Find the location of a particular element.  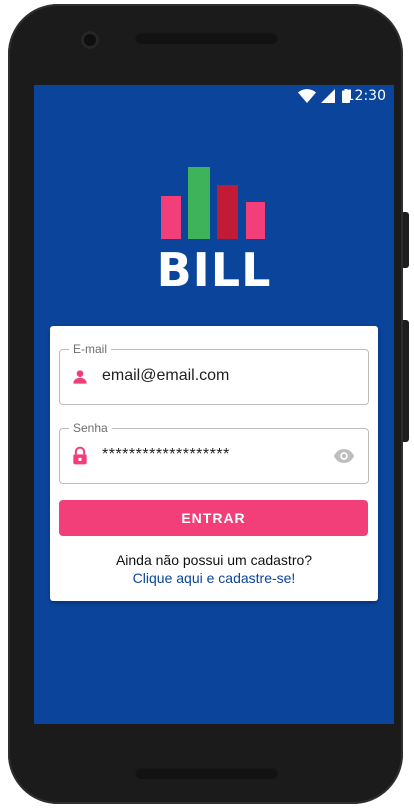

password-field: Senha is located at coordinates (214, 452).